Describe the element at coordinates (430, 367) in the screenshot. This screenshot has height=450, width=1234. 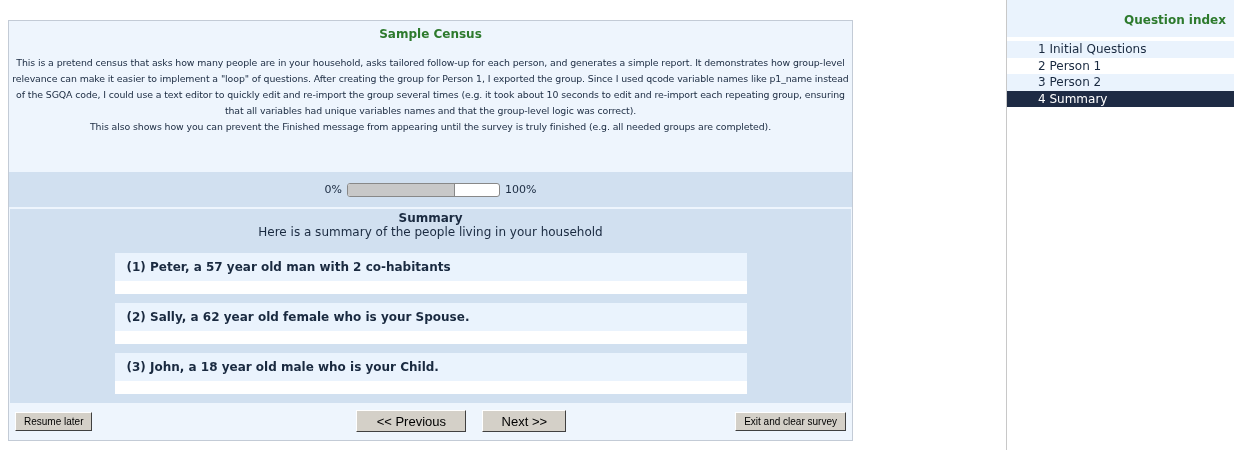
I see `summary-text: (3) John, a 18 year old male who is your Child.` at that location.